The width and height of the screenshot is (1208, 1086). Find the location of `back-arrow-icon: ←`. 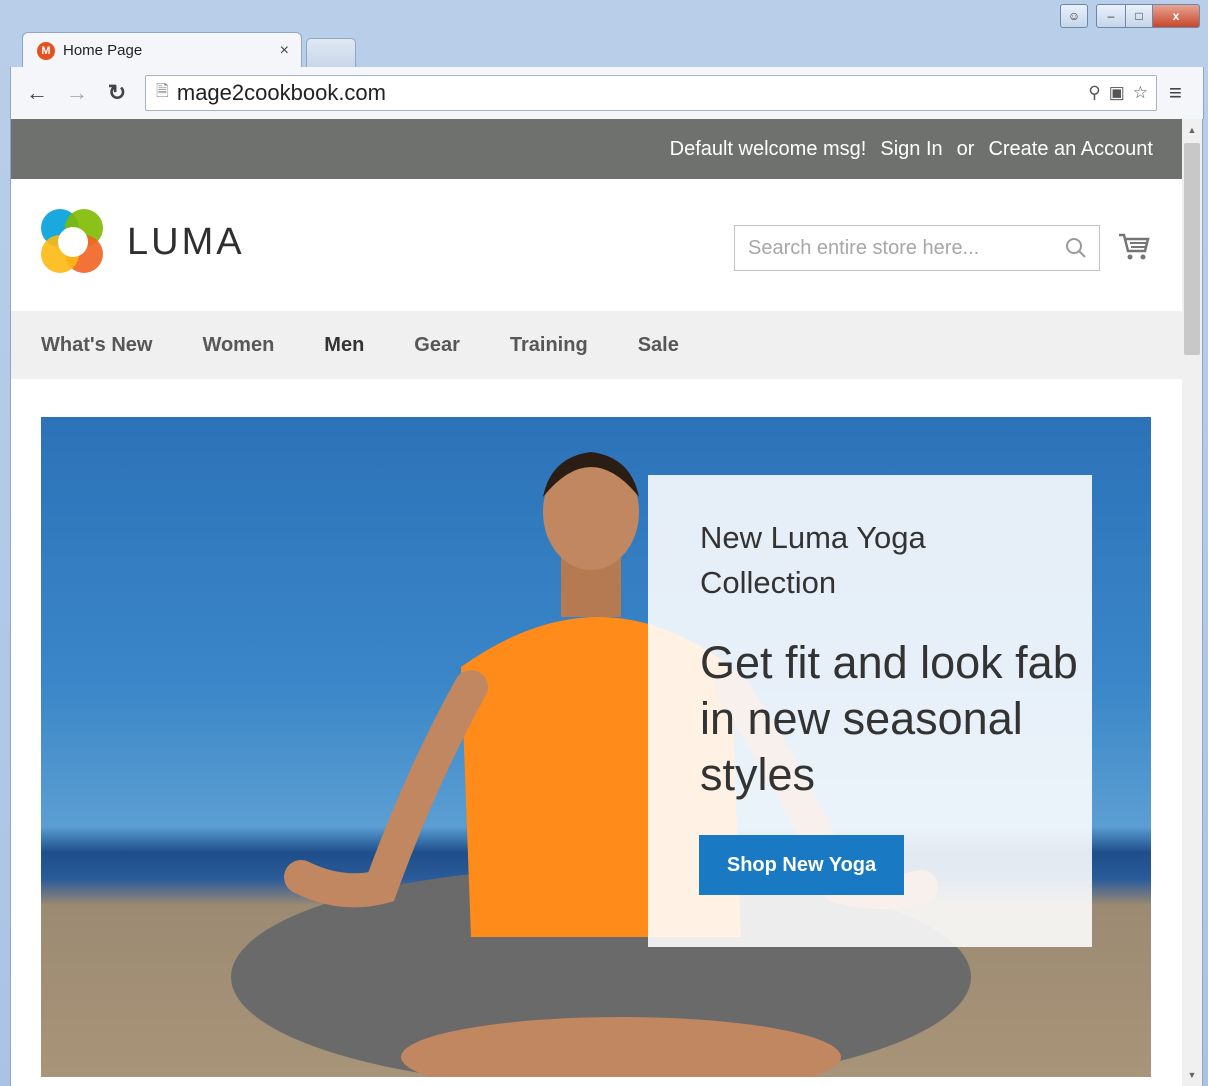

back-arrow-icon: ← is located at coordinates (37, 93).